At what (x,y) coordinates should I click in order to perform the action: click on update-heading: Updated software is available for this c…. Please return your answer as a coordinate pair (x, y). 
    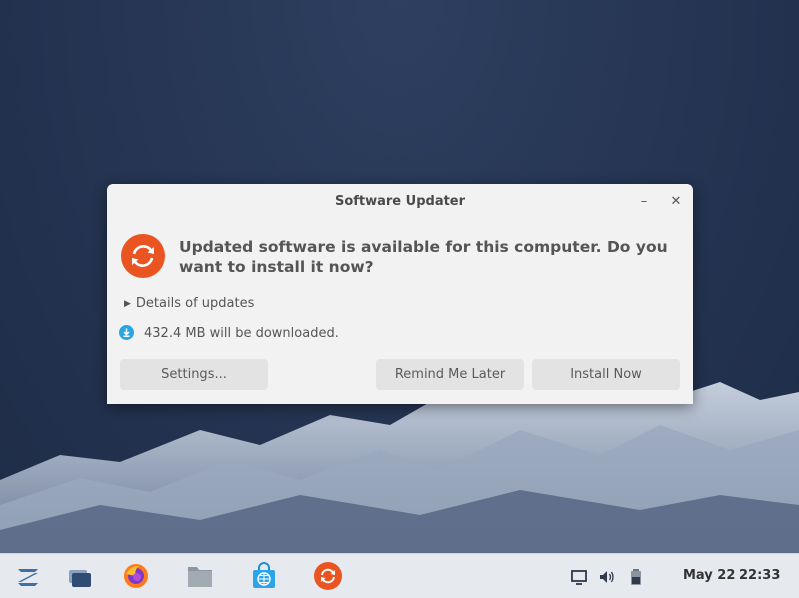
    Looking at the image, I should click on (423, 257).